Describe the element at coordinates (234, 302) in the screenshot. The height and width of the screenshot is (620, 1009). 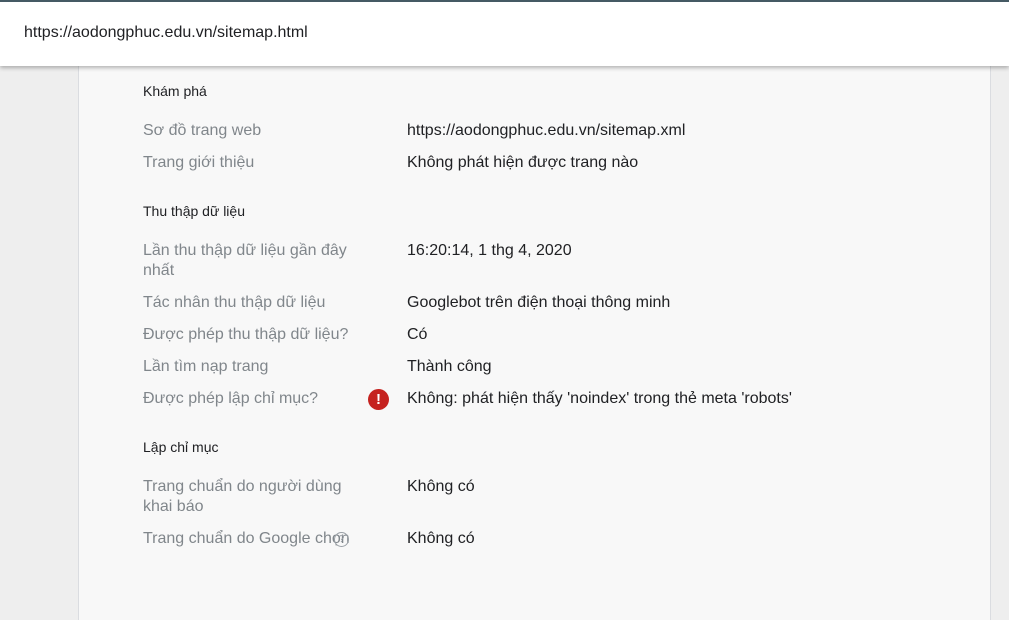
I see `crawler-label: Tác nhân thu thập dữ liệu` at that location.